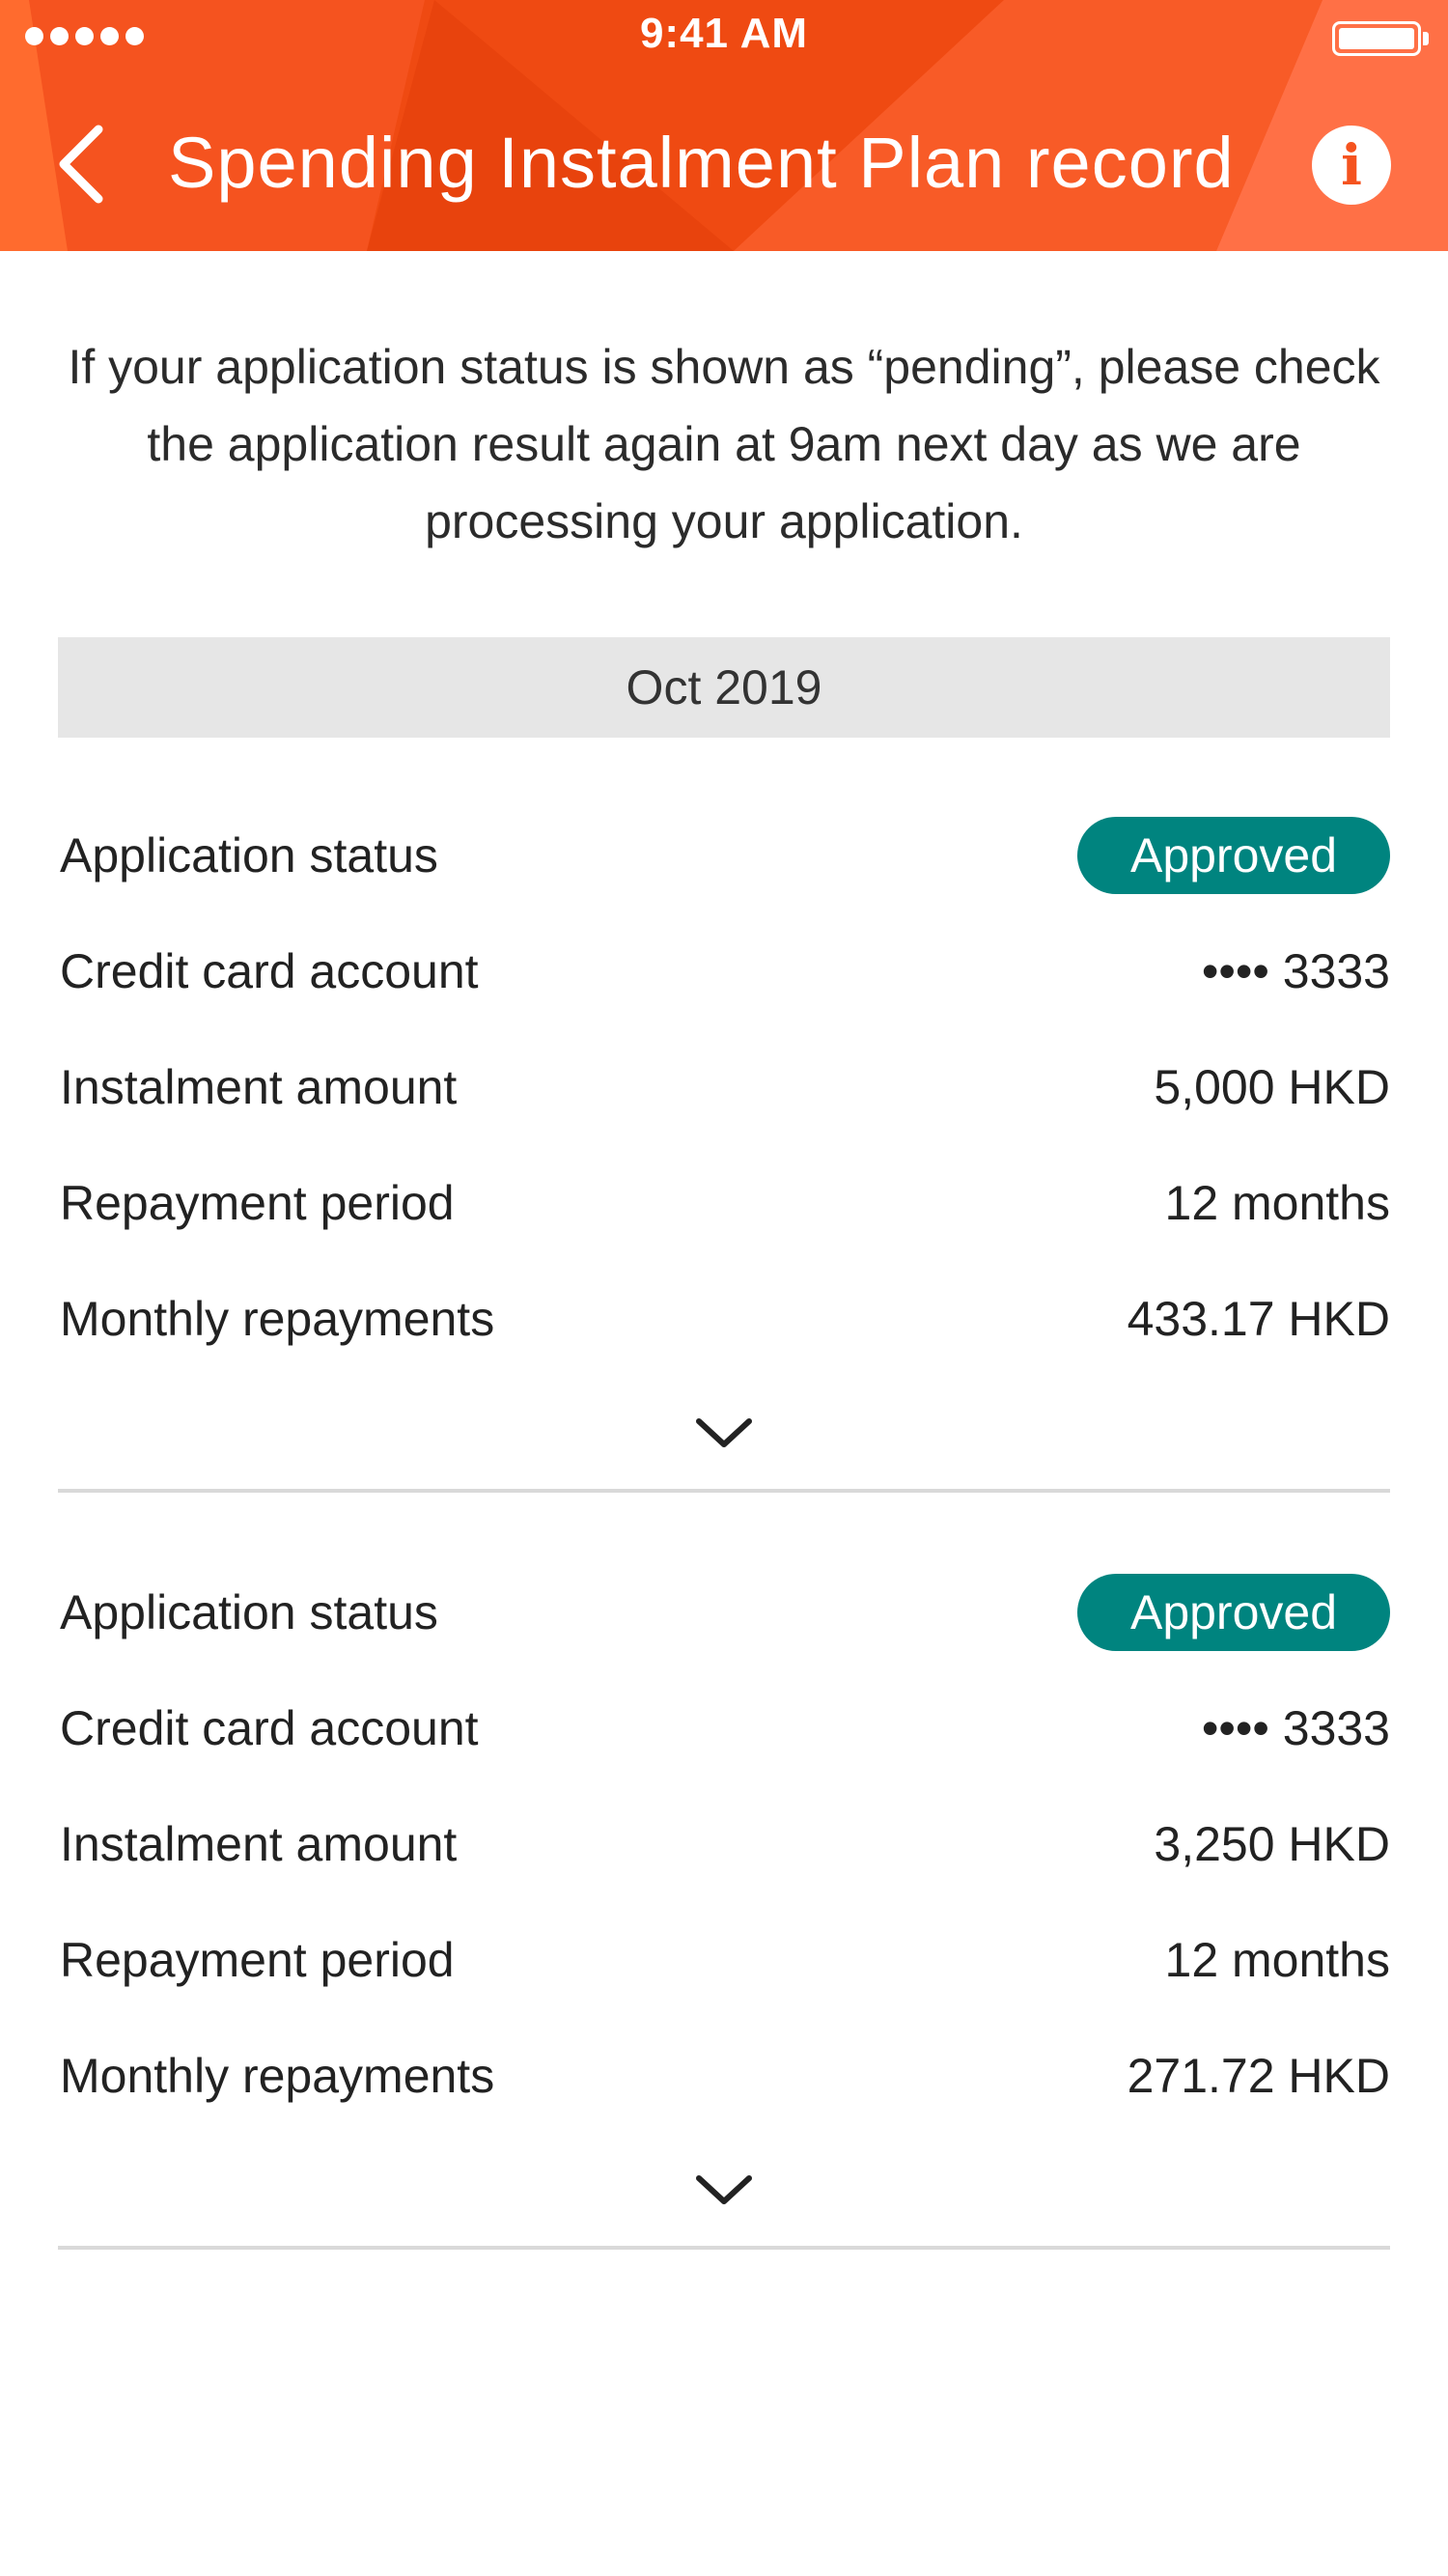 This screenshot has width=1448, height=2576. Describe the element at coordinates (724, 1844) in the screenshot. I see `instalment-amount-row: Instalment amount 3,250 HKD` at that location.